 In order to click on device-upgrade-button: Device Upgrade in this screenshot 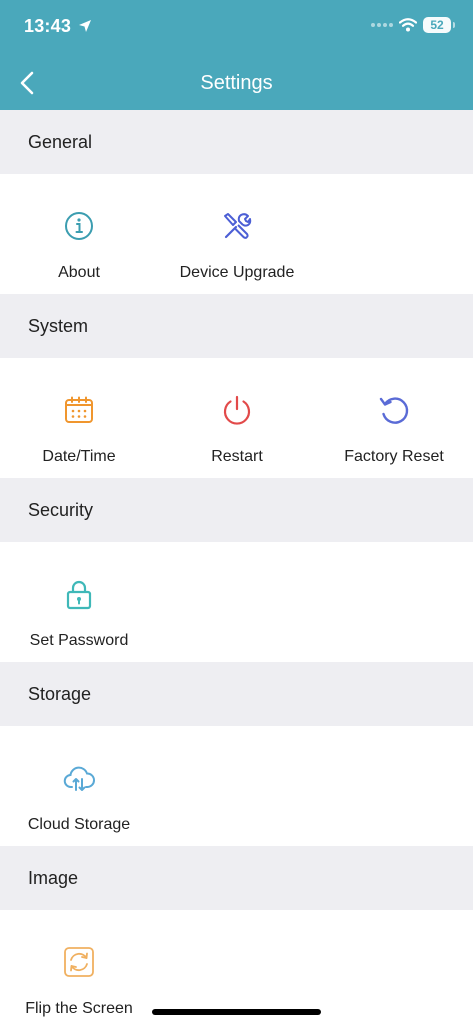, I will do `click(237, 234)`.